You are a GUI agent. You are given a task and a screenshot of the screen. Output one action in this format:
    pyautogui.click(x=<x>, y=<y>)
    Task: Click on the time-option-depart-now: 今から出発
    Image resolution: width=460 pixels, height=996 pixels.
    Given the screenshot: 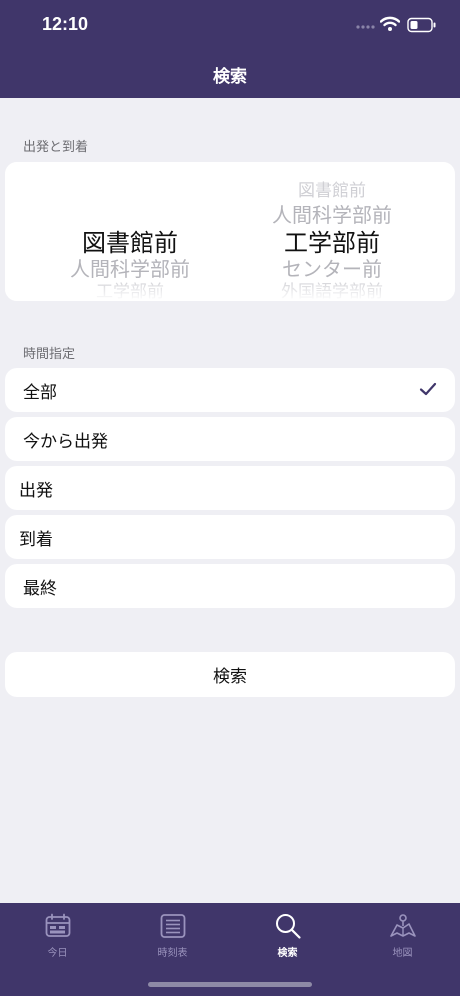 What is the action you would take?
    pyautogui.click(x=230, y=439)
    